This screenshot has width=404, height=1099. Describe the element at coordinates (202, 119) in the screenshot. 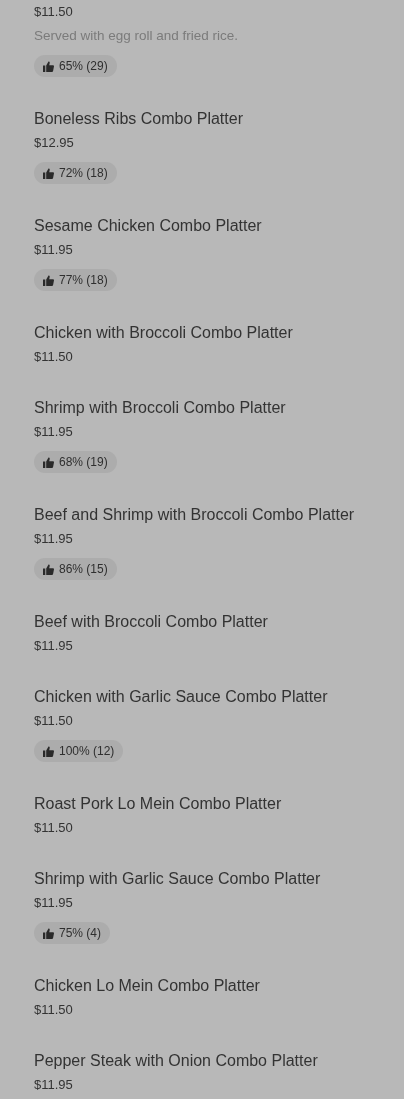

I see `item-name: Boneless Ribs Combo Platter` at that location.